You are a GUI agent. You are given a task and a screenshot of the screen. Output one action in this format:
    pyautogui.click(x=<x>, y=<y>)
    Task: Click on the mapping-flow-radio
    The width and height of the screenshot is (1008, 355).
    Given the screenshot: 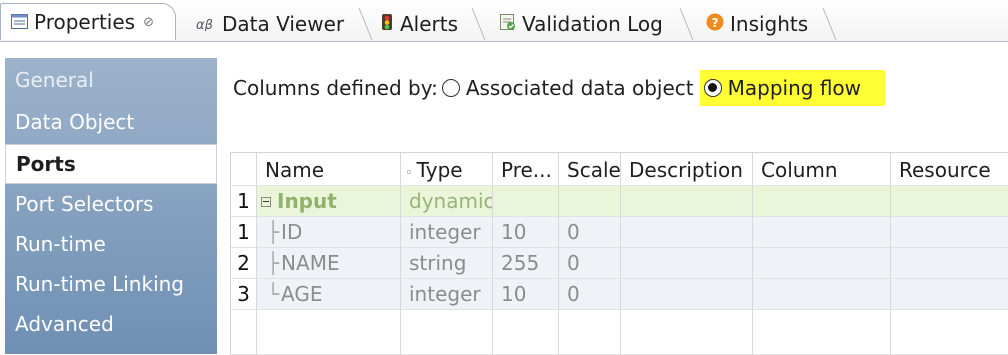 What is the action you would take?
    pyautogui.click(x=712, y=88)
    